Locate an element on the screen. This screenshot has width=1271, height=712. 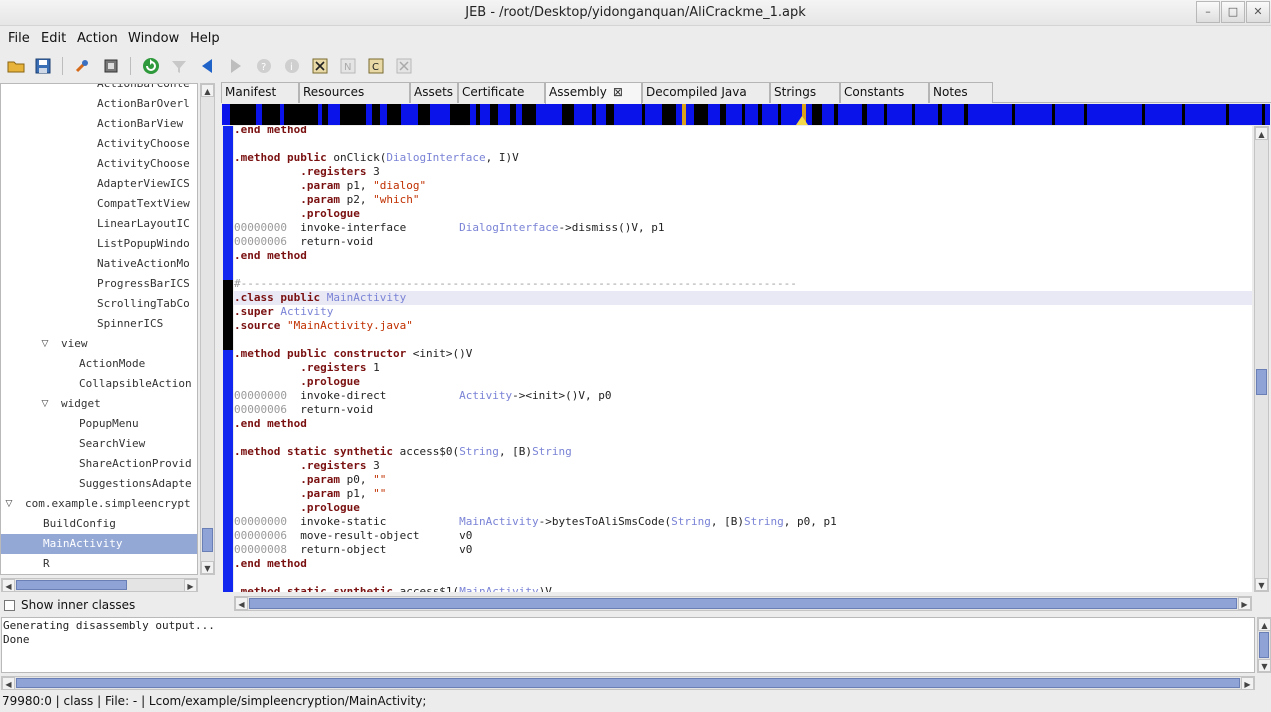
tree-node: R is located at coordinates (46, 564).